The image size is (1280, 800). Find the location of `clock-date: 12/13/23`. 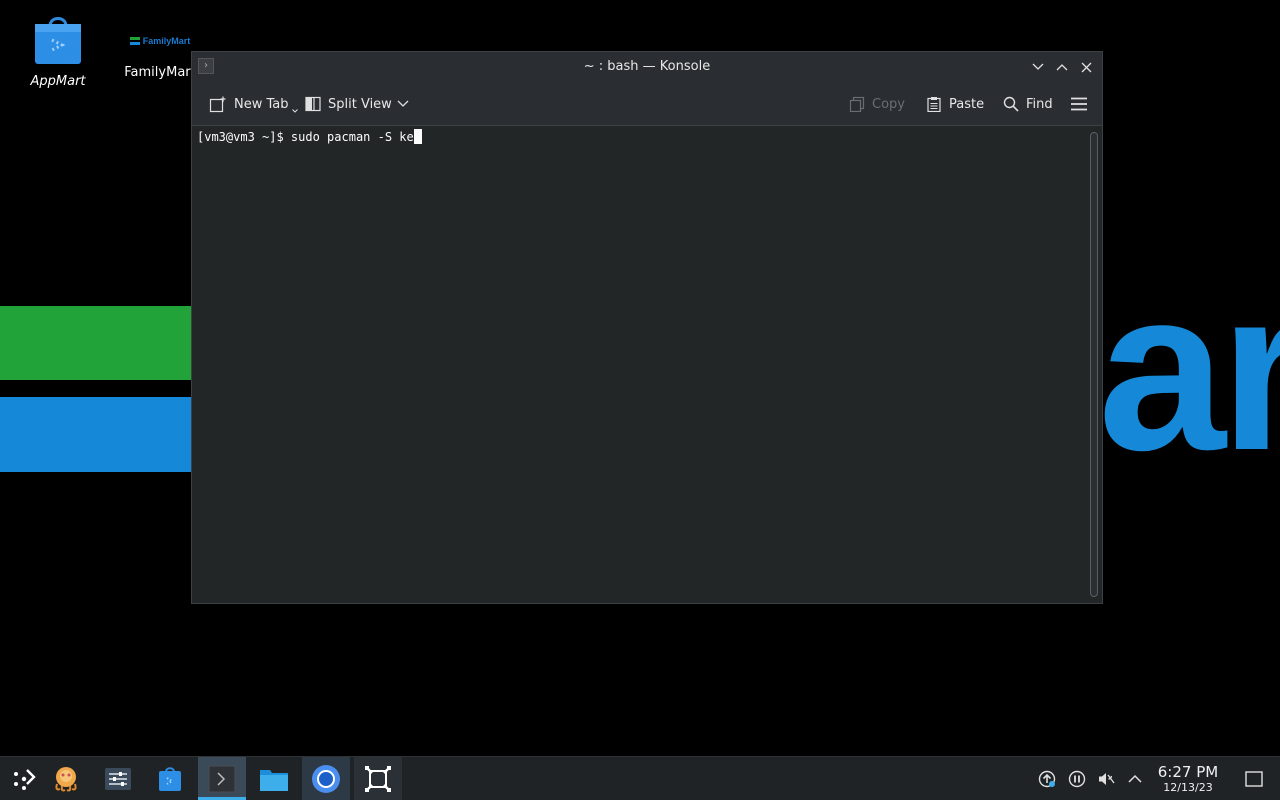

clock-date: 12/13/23 is located at coordinates (1188, 787).